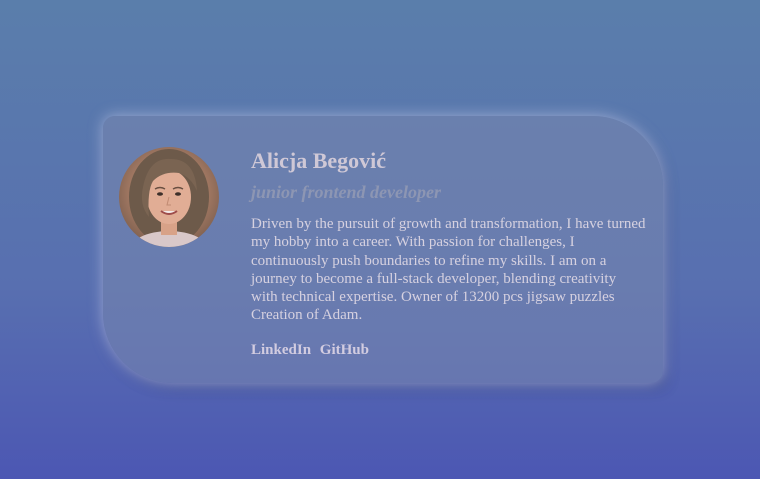 Image resolution: width=760 pixels, height=479 pixels. Describe the element at coordinates (281, 350) in the screenshot. I see `linkedin-link: LinkedIn` at that location.